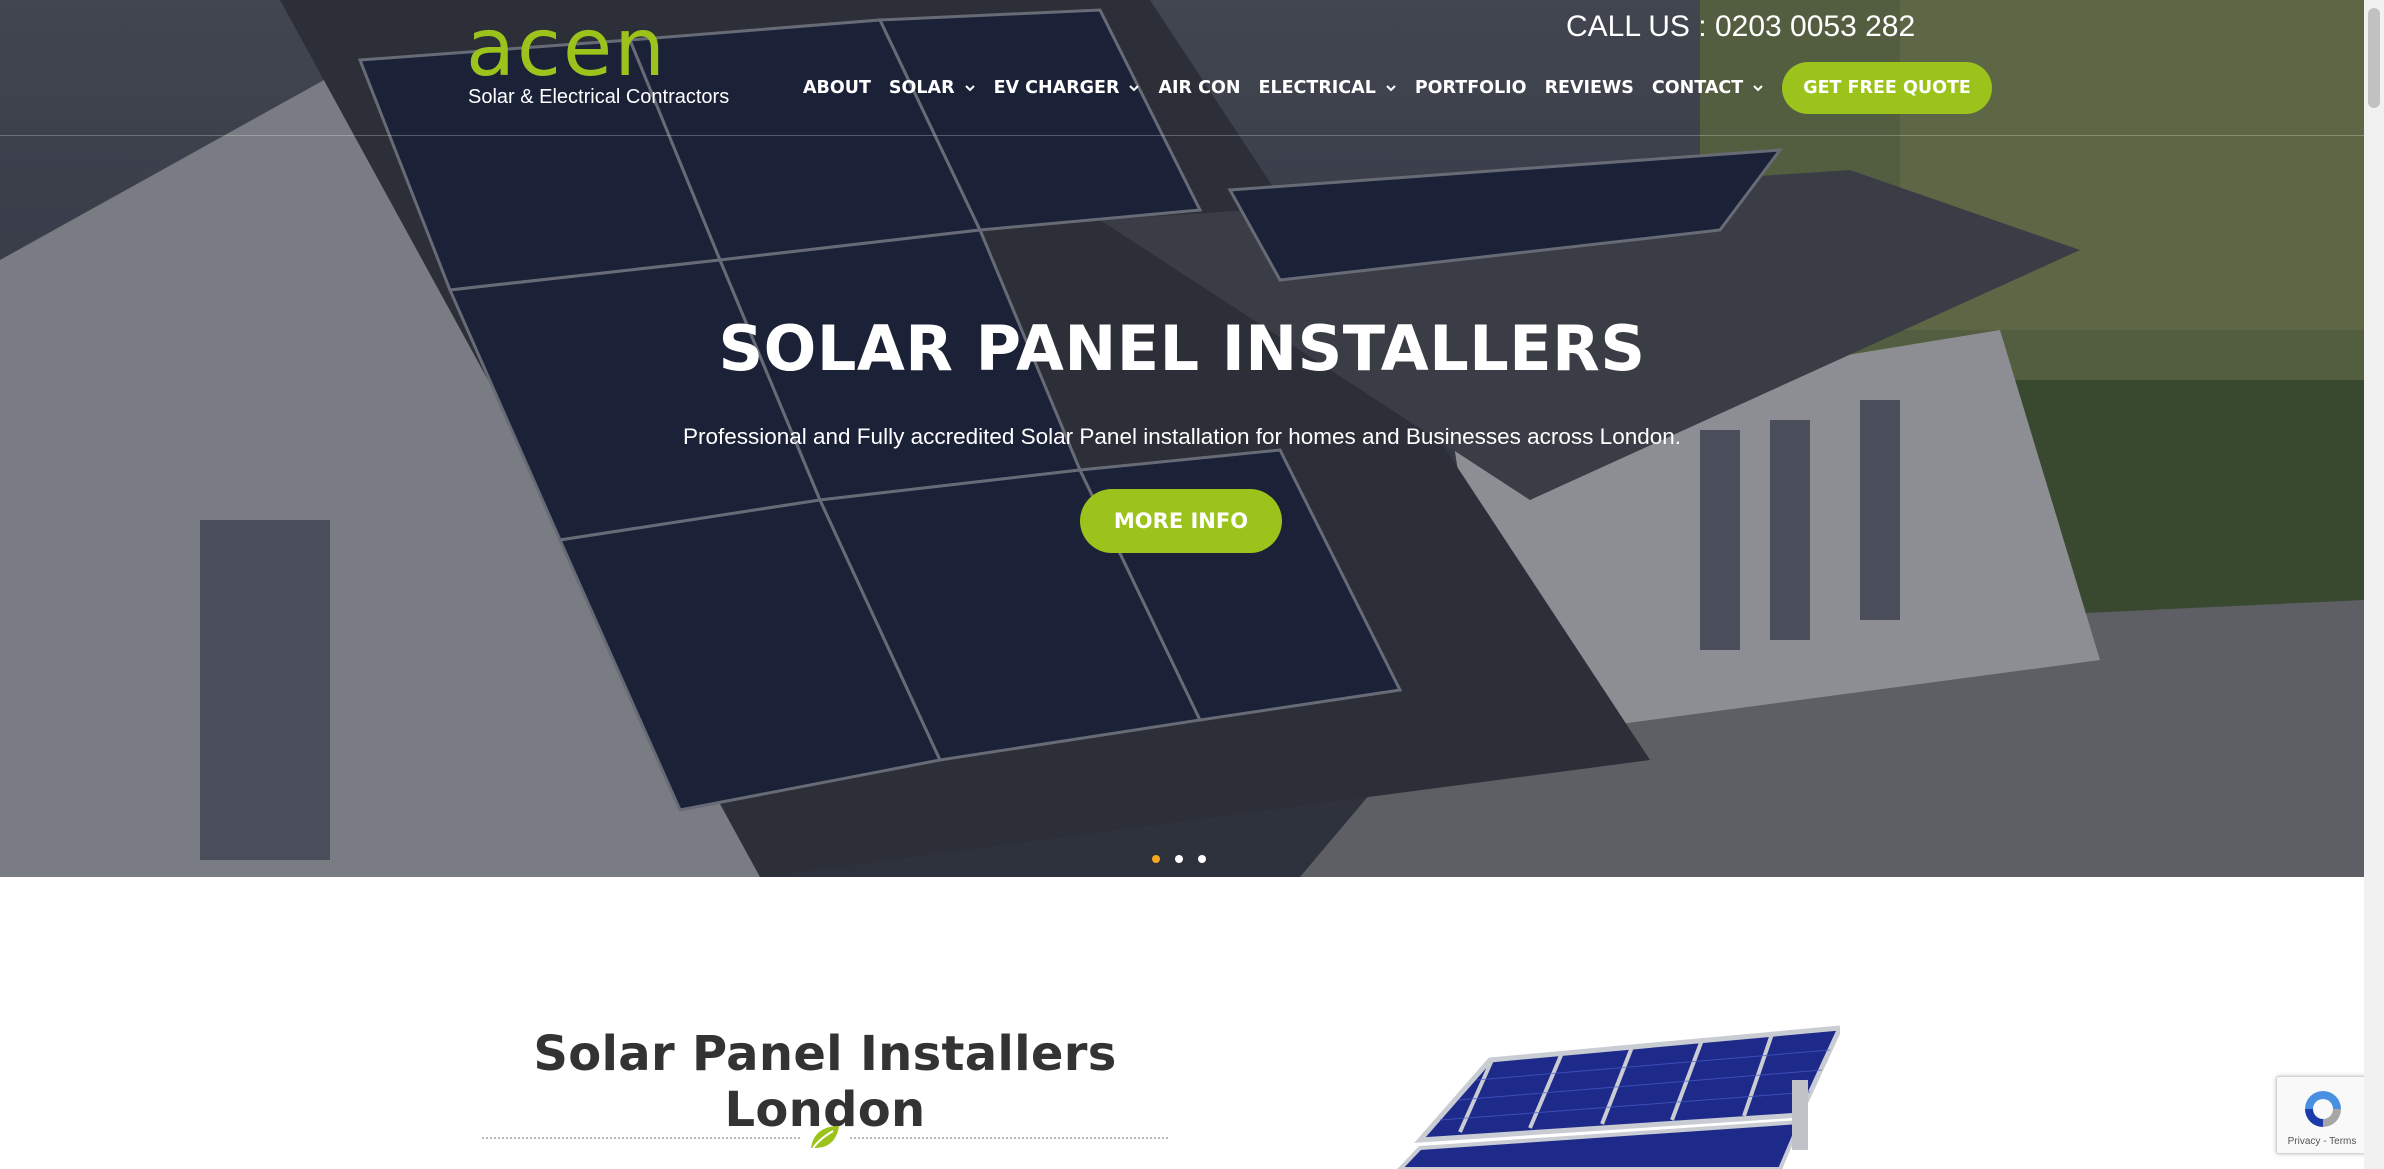 This screenshot has height=1169, width=2384. Describe the element at coordinates (599, 97) in the screenshot. I see `logo-tagline: Solar & Electrical Contractors` at that location.